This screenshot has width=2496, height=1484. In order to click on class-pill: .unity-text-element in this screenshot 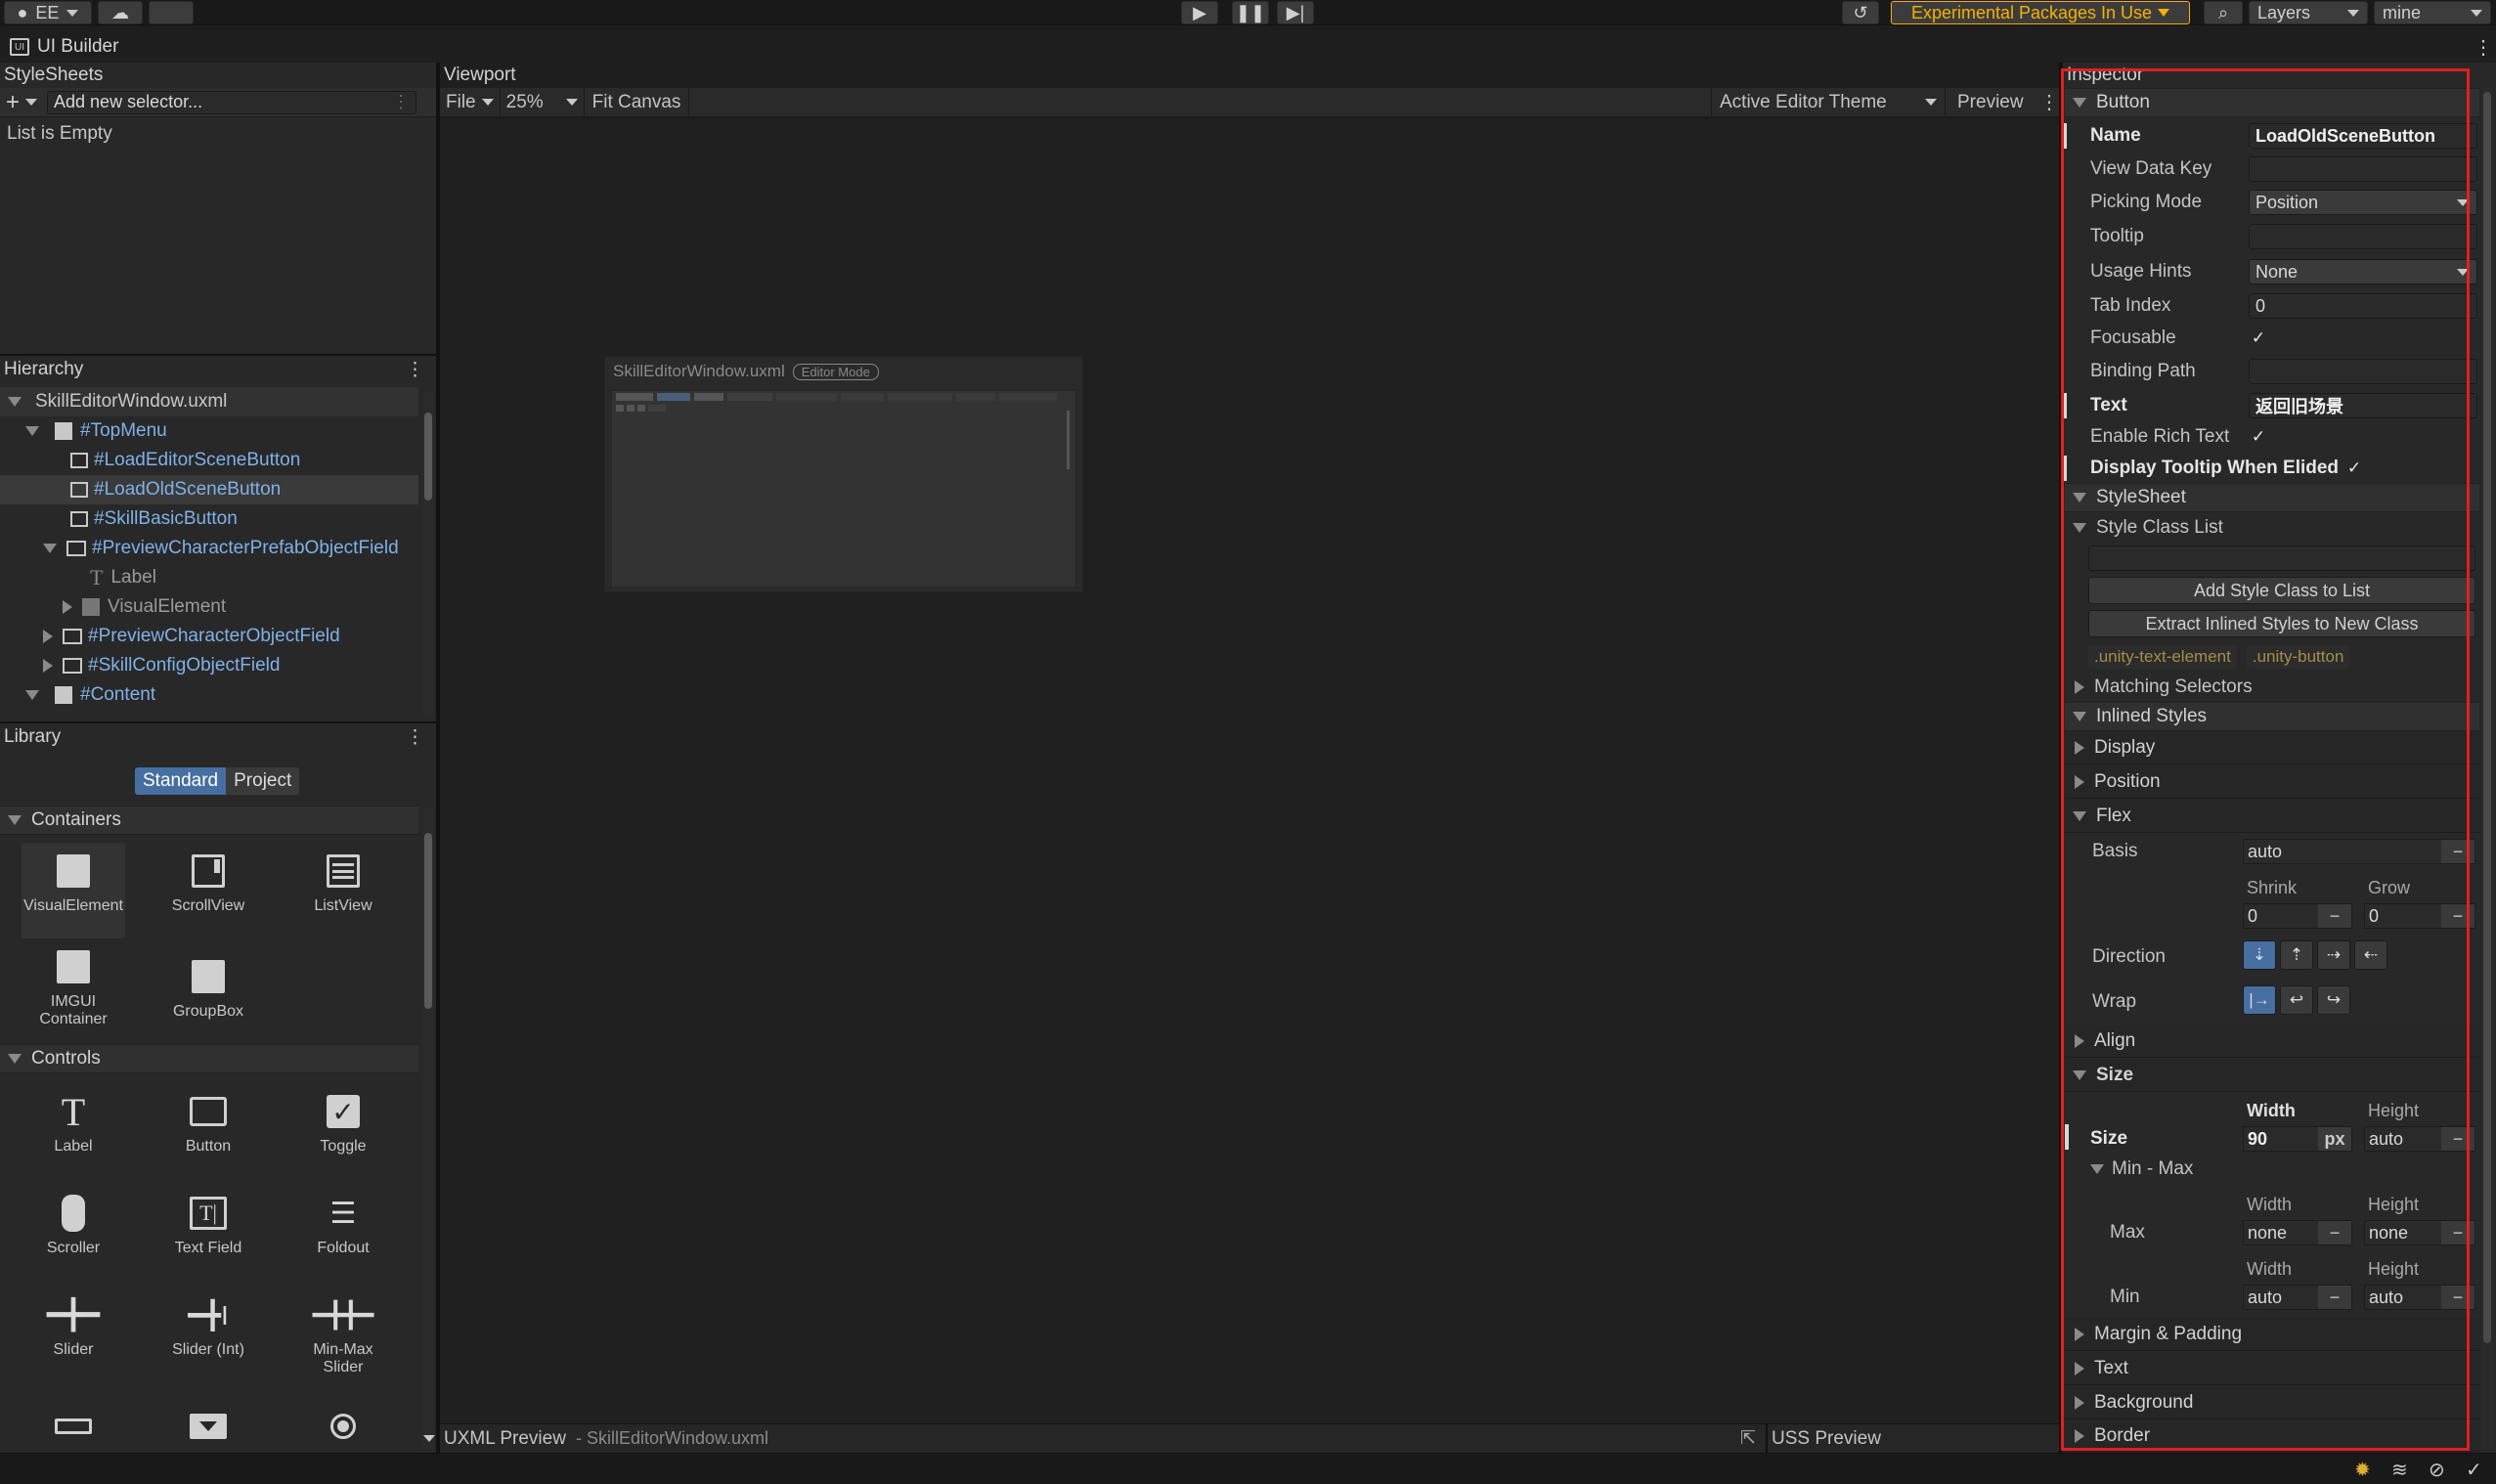, I will do `click(2162, 657)`.